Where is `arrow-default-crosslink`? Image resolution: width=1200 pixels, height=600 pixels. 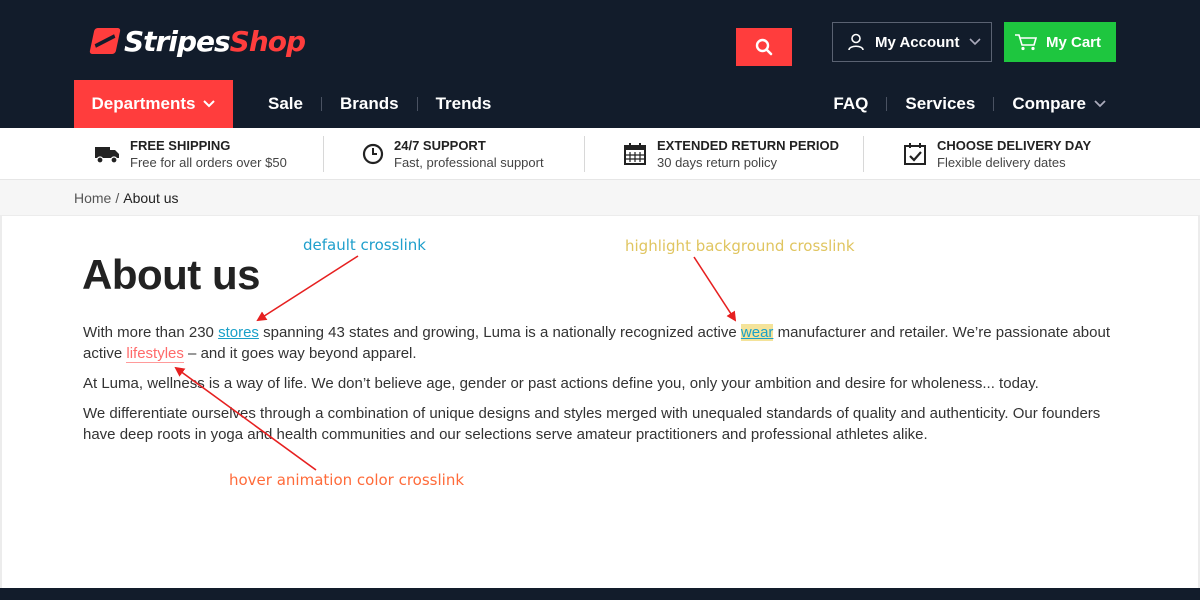 arrow-default-crosslink is located at coordinates (307, 288).